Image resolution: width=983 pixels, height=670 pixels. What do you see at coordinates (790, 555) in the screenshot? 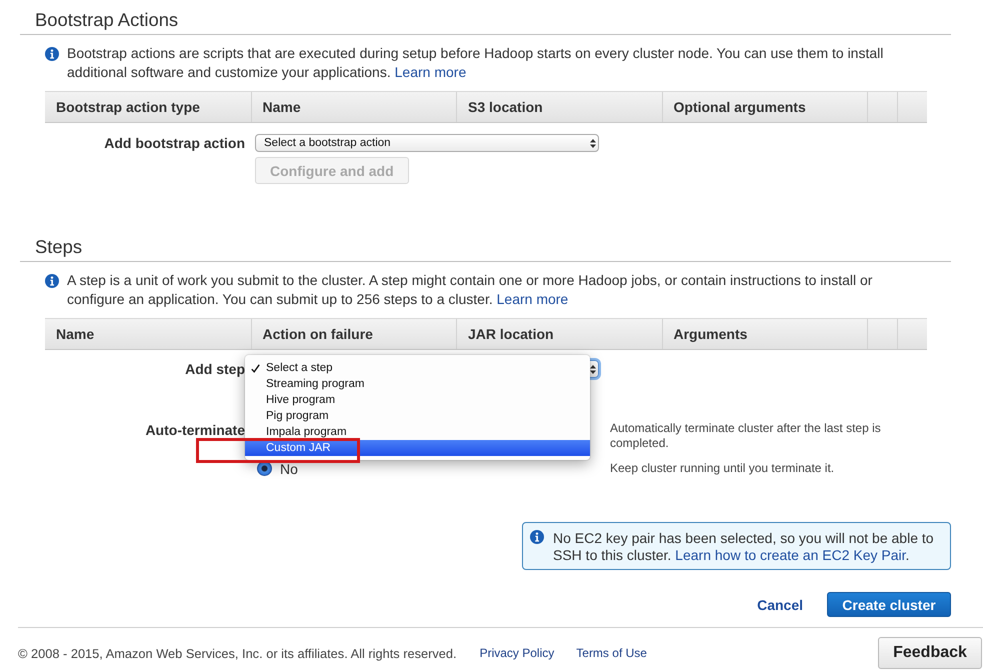
I see `key-pair-link: Learn how to create an EC2 Key Pair` at bounding box center [790, 555].